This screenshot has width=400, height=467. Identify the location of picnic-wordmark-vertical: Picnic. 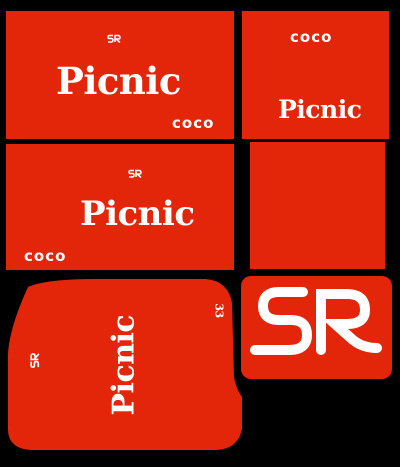
(124, 365).